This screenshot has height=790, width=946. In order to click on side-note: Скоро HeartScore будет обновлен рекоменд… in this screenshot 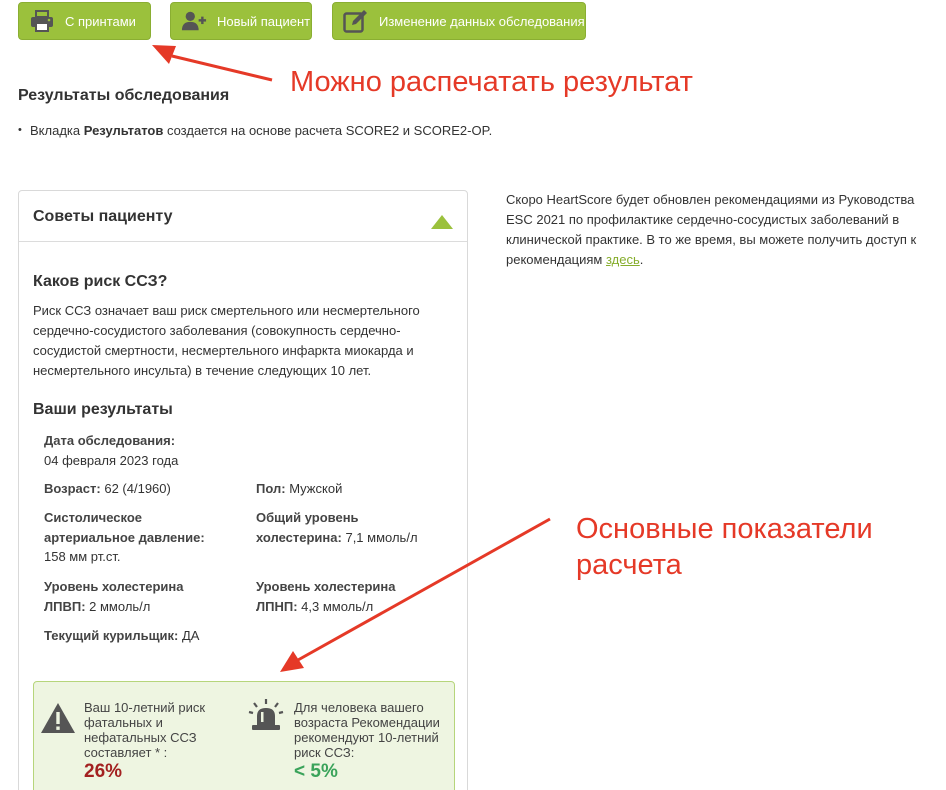, I will do `click(711, 229)`.